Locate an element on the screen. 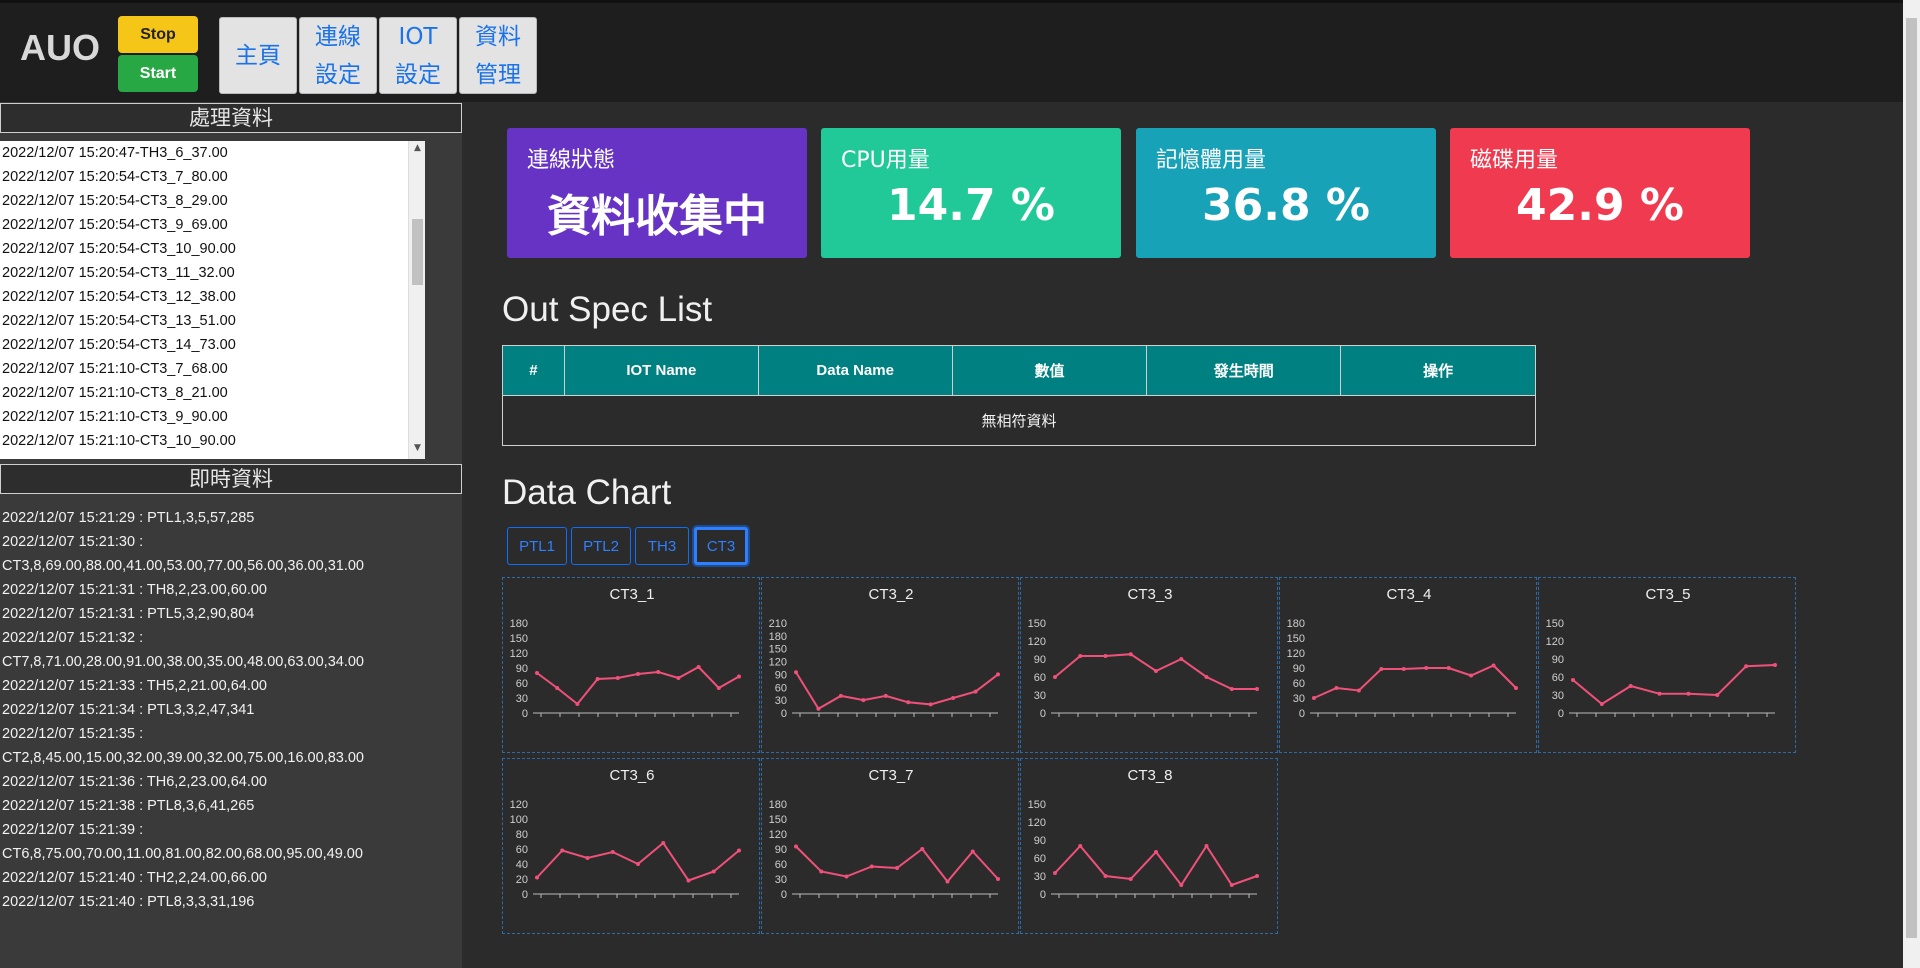  nav-connection-settings-button: 連線 設定 is located at coordinates (338, 55).